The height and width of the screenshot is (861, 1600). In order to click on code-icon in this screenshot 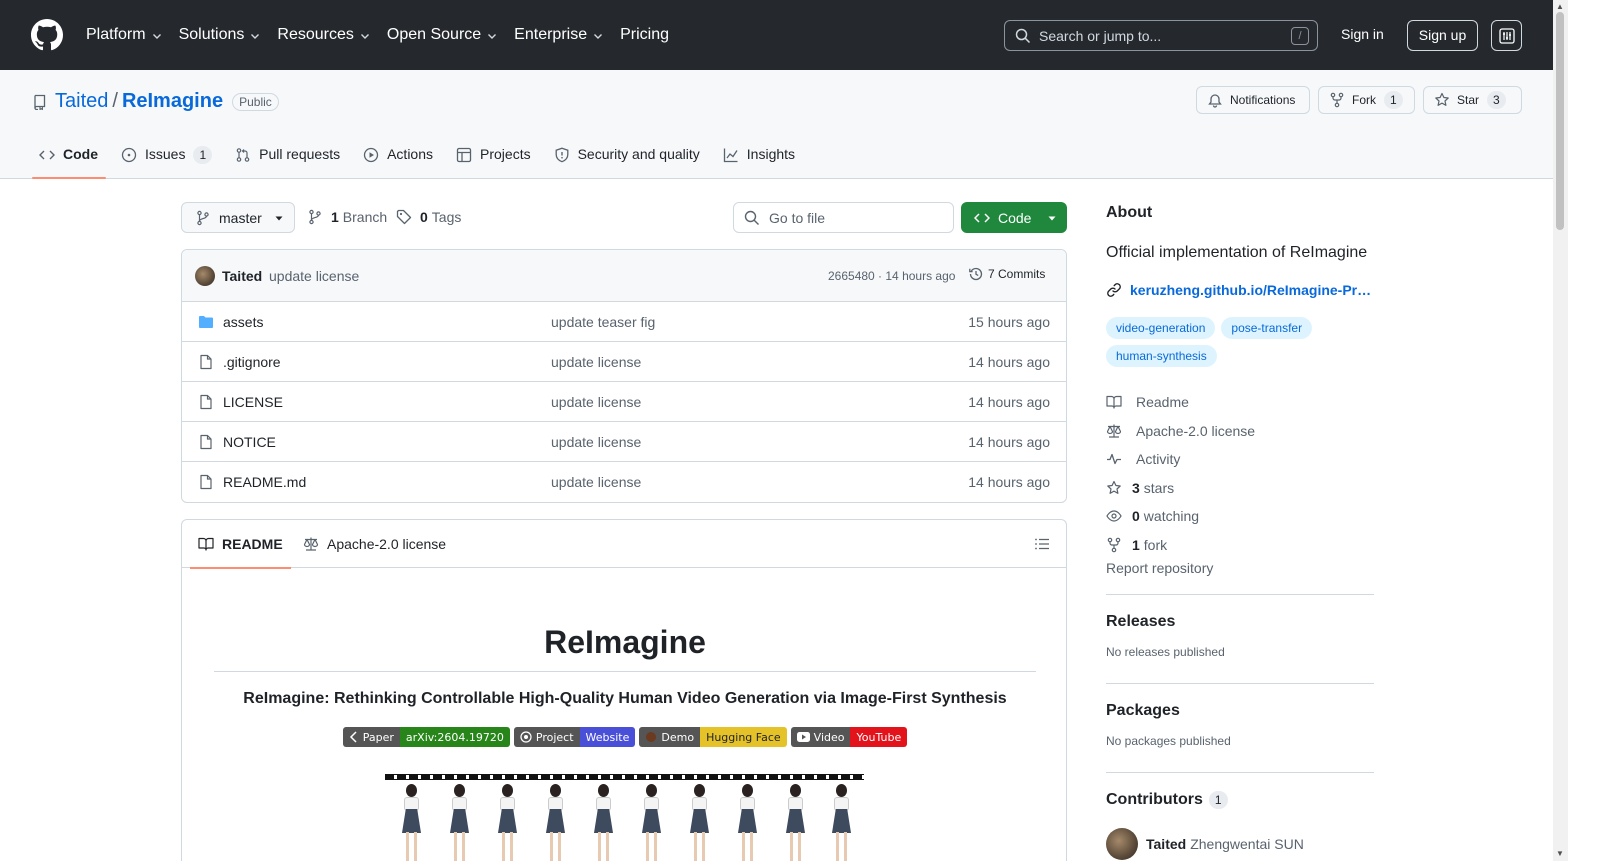, I will do `click(982, 217)`.